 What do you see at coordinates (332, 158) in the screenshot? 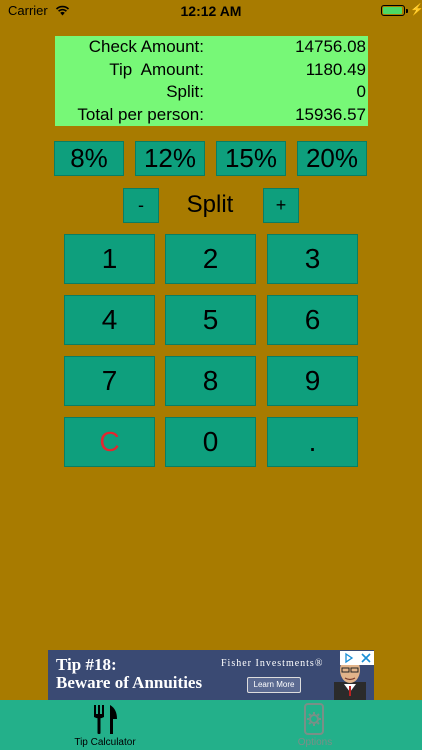
I see `tip-20-button: 20%` at bounding box center [332, 158].